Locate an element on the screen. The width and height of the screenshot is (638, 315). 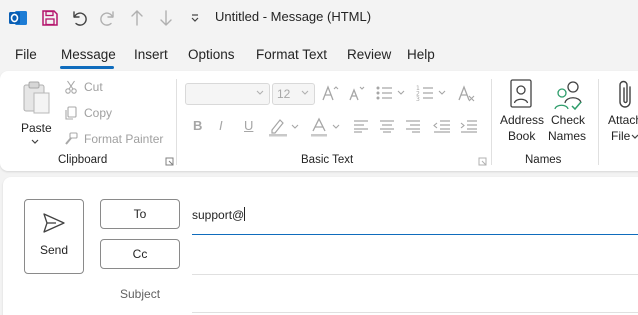
tab-file: File is located at coordinates (26, 54).